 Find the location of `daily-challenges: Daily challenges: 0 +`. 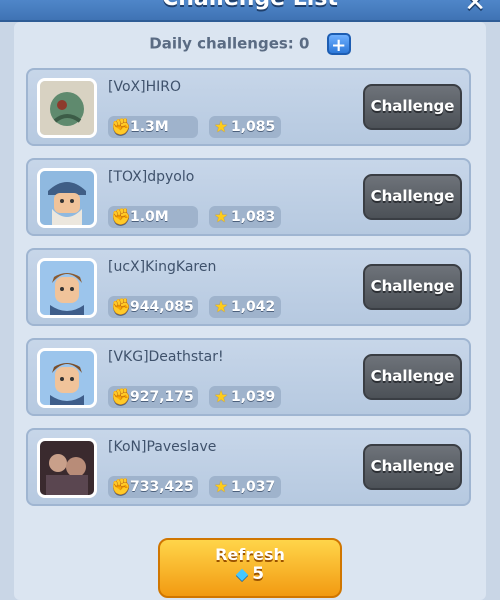

daily-challenges: Daily challenges: 0 + is located at coordinates (250, 44).